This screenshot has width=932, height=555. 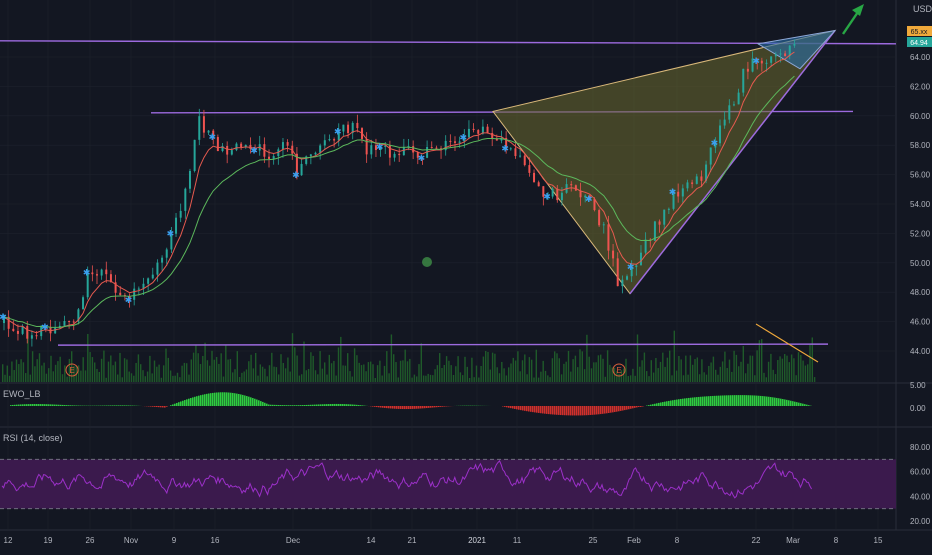 I want to click on ewo-indicator-label: EWO_LB, so click(x=22, y=394).